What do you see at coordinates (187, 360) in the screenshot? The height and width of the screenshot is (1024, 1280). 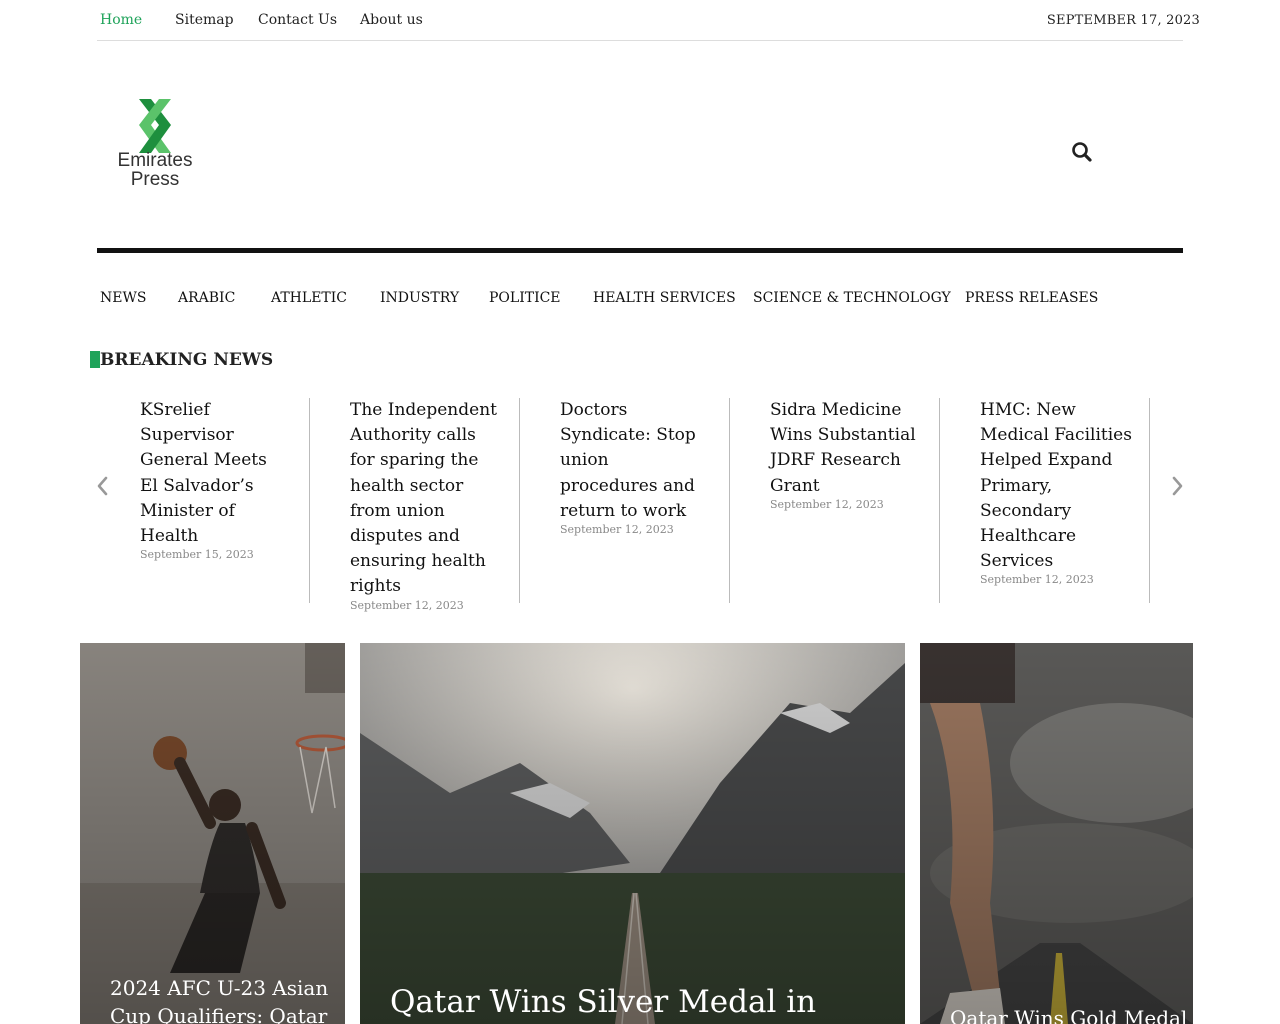 I see `breaking-news-title: BREAKING NEWS` at bounding box center [187, 360].